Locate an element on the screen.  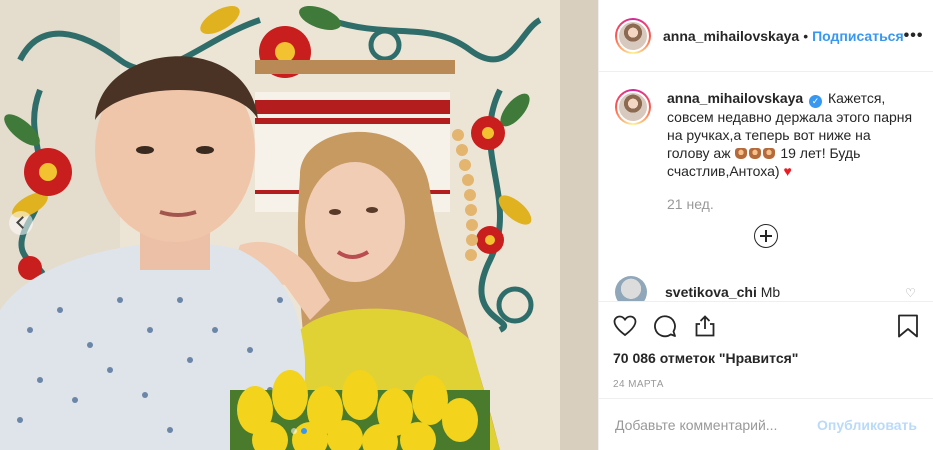
carousel-dot-active is located at coordinates (304, 431).